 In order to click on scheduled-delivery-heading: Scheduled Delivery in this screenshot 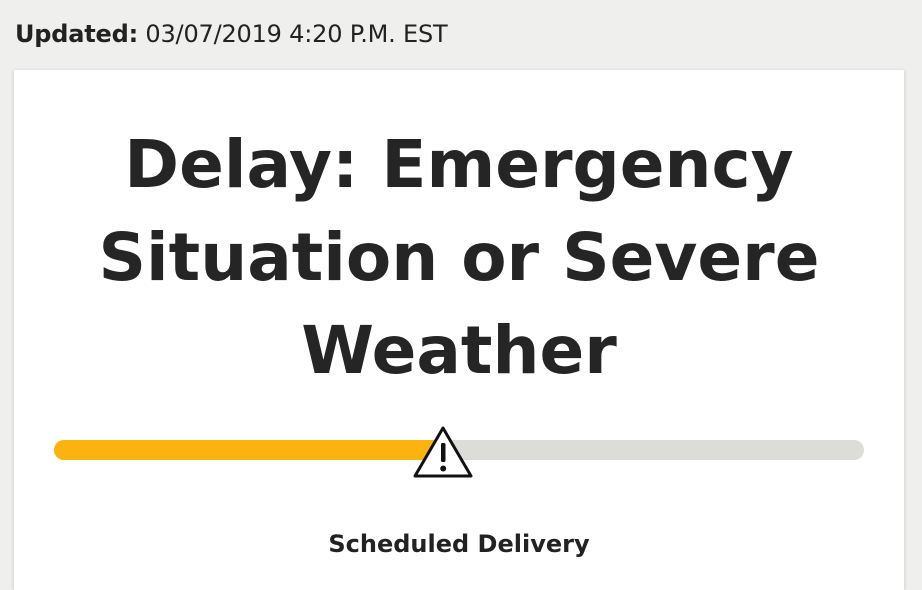, I will do `click(459, 544)`.